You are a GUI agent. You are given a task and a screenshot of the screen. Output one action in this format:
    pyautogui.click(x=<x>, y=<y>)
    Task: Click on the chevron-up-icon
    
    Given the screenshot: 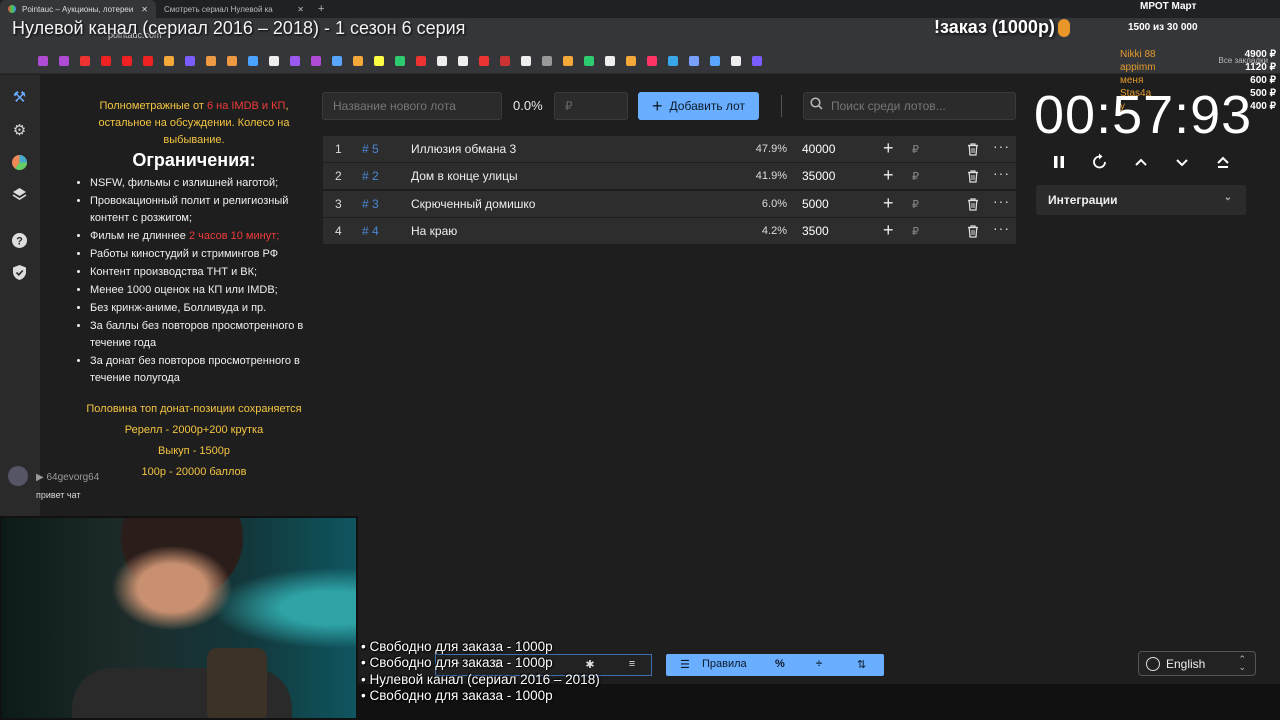 What is the action you would take?
    pyautogui.click(x=1141, y=162)
    